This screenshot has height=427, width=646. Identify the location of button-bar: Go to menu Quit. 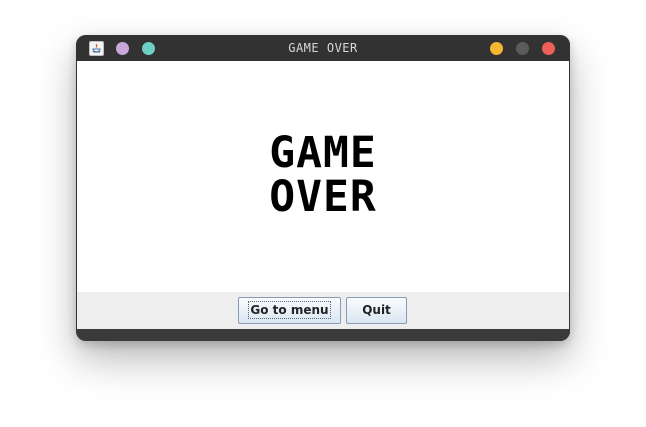
(323, 310).